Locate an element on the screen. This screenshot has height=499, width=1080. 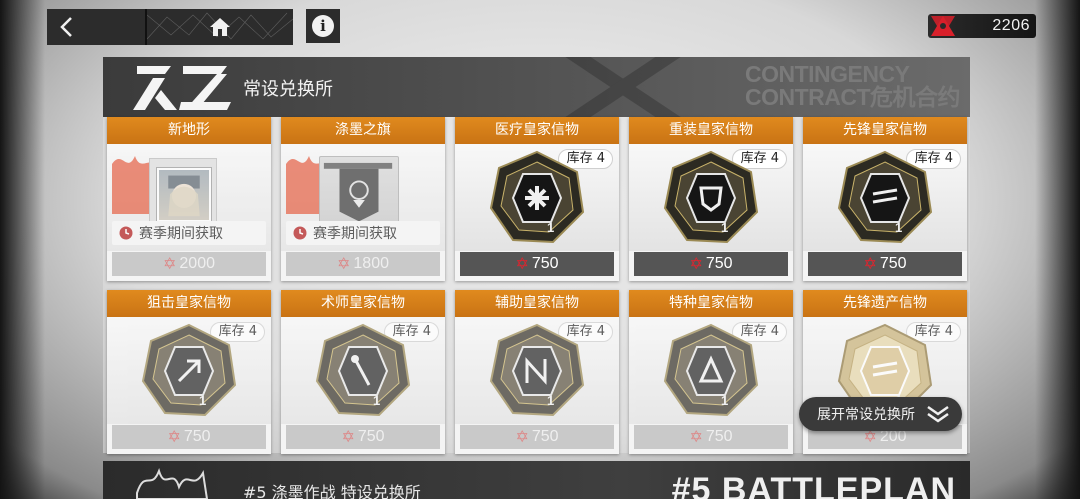
left-vignette is located at coordinates (22, 249).